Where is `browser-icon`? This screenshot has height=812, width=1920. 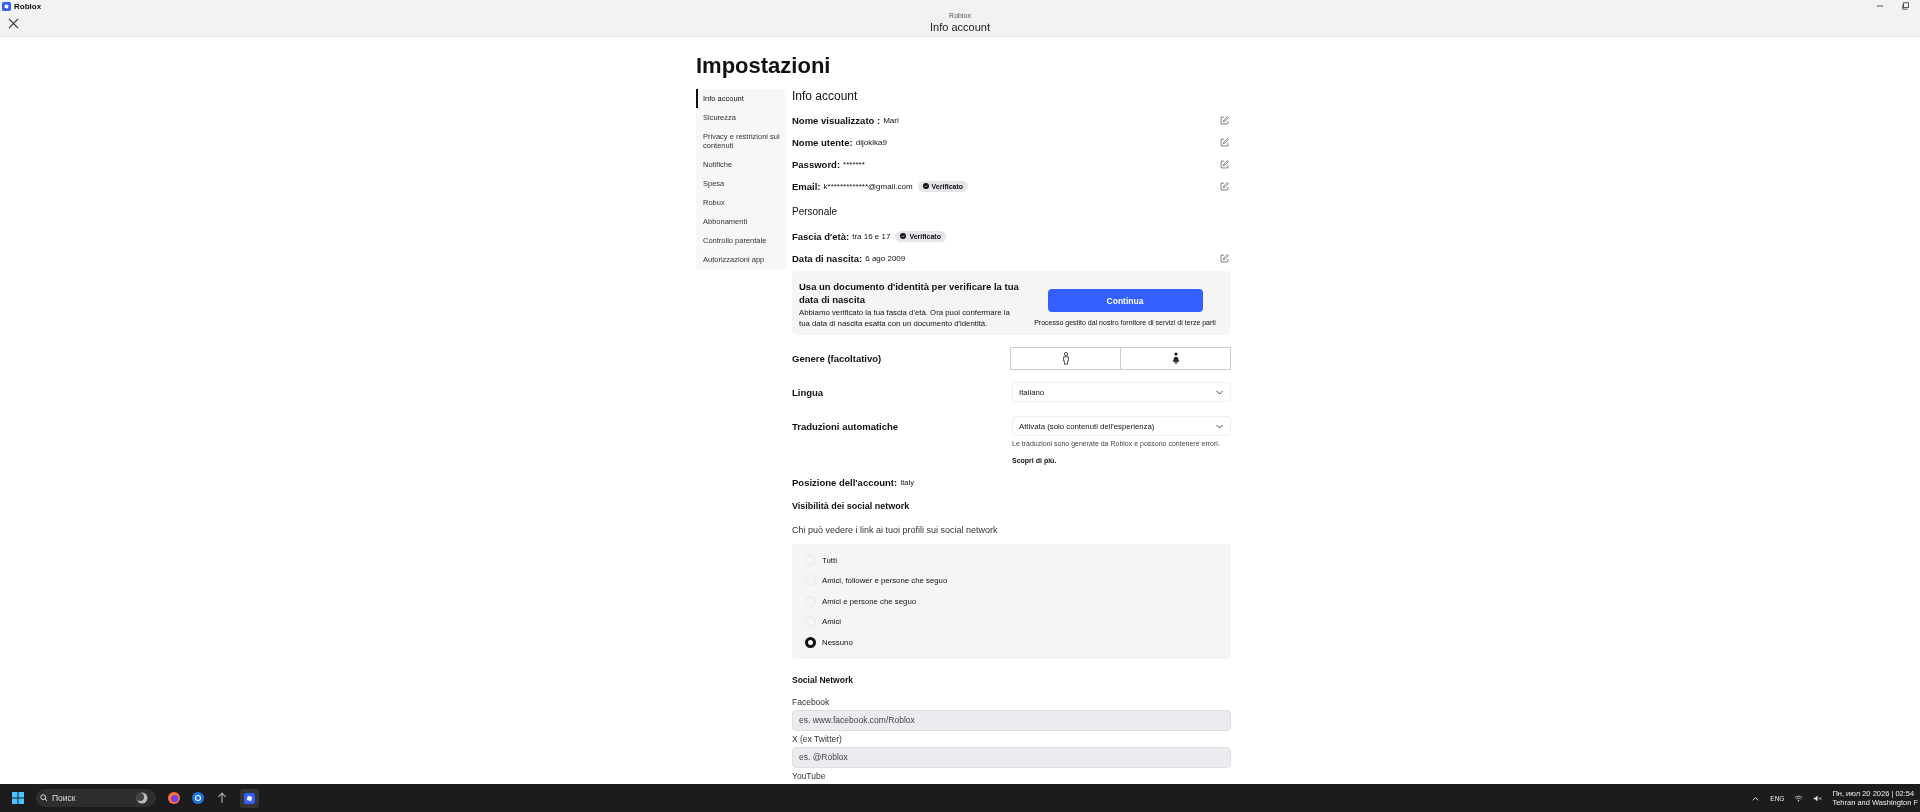
browser-icon is located at coordinates (198, 798).